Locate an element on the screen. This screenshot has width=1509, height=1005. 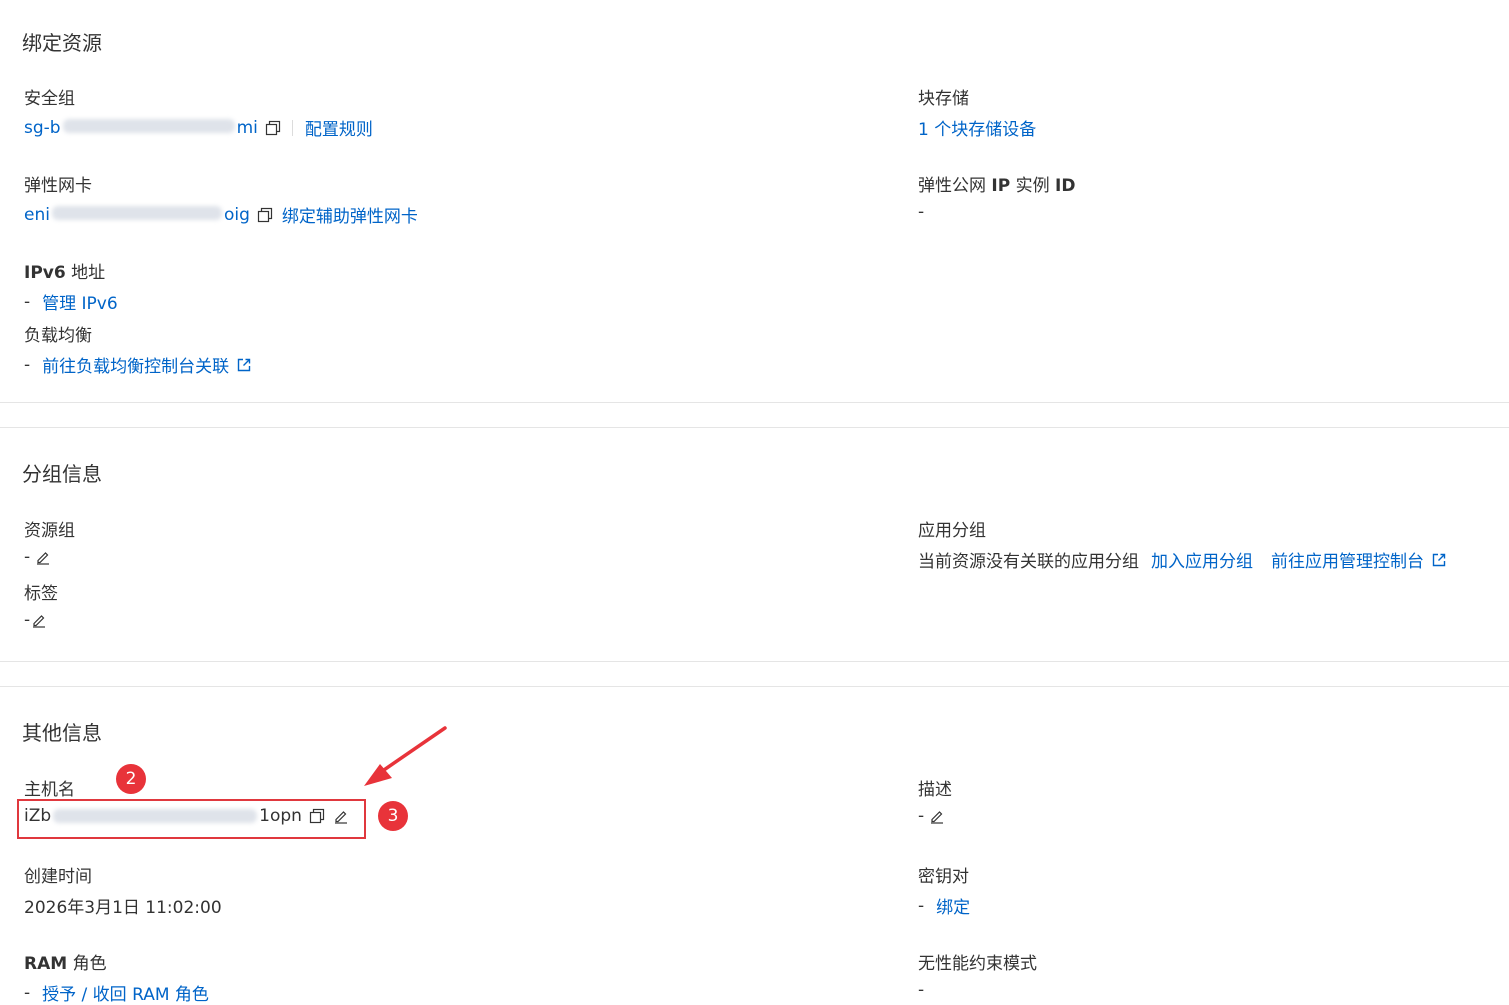
step-badge-2: 2 is located at coordinates (131, 779).